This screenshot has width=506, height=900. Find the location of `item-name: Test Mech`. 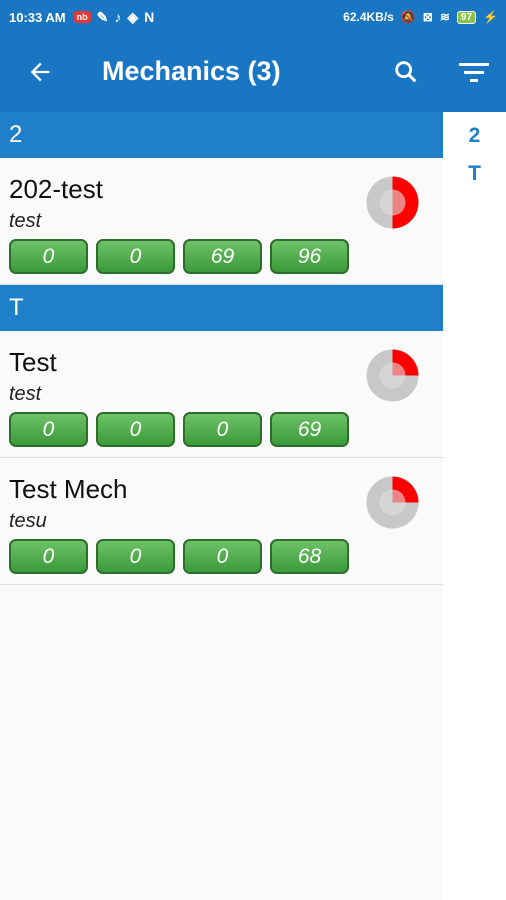

item-name: Test Mech is located at coordinates (68, 489).